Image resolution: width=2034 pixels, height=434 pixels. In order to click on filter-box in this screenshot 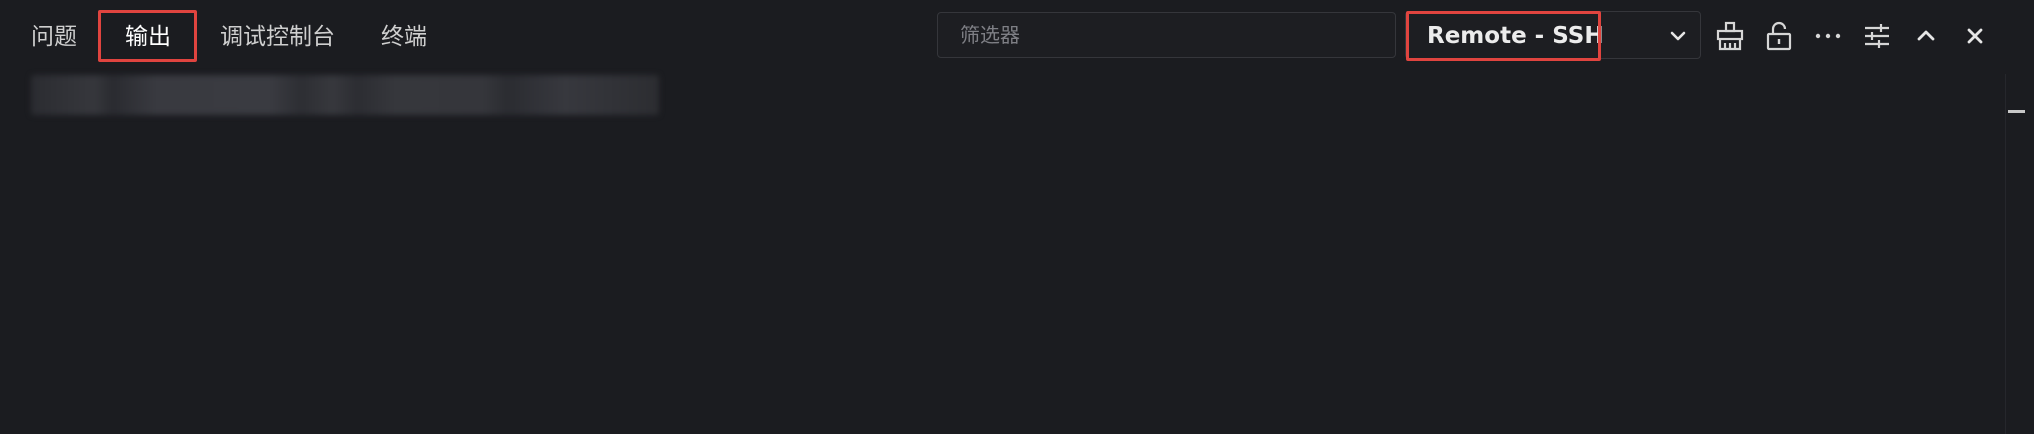, I will do `click(1166, 35)`.